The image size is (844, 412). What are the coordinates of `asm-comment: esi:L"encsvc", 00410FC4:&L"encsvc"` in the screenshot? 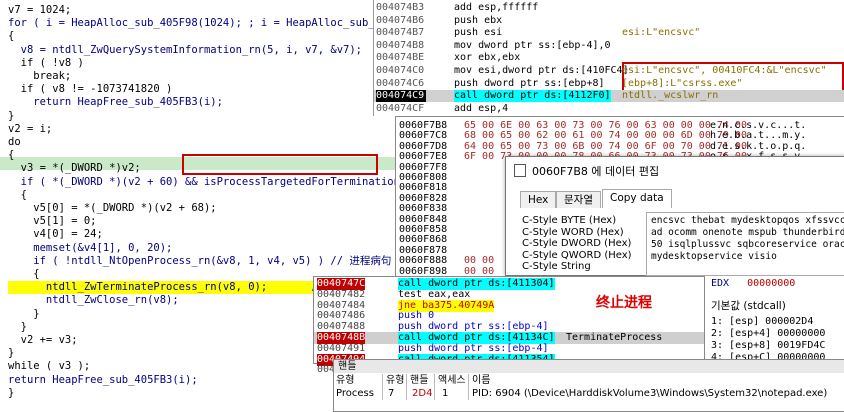 It's located at (724, 70).